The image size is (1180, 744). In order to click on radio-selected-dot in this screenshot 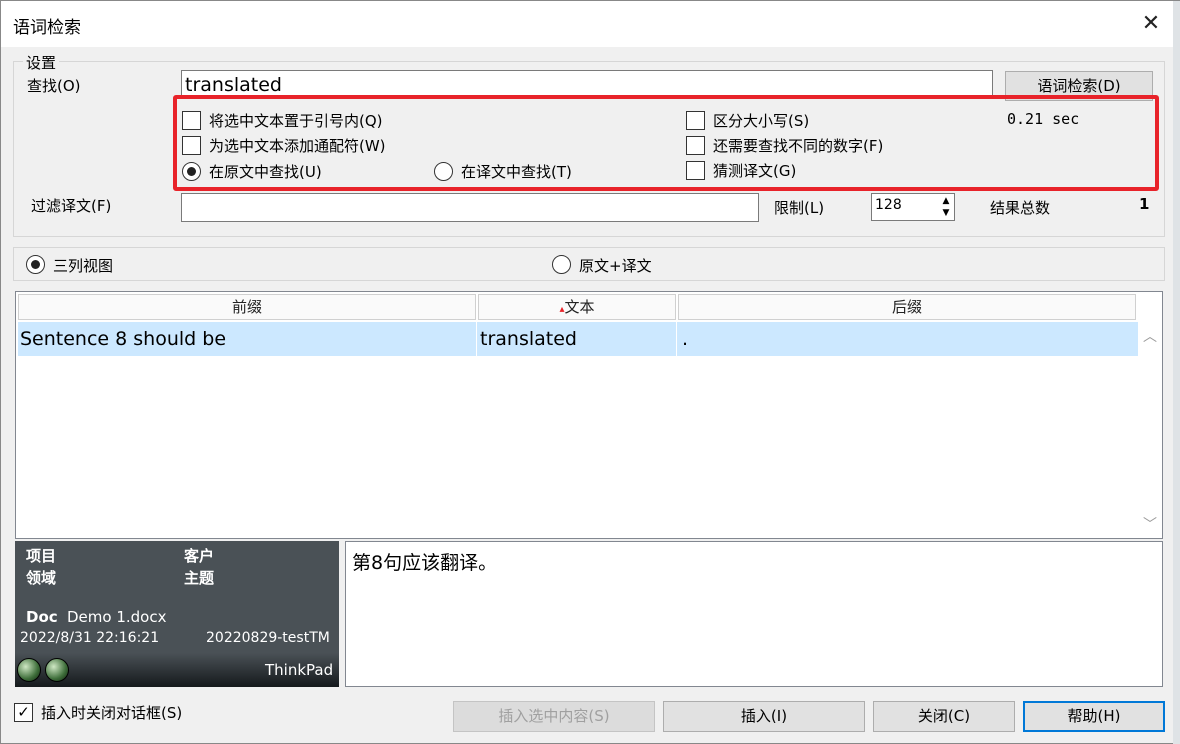, I will do `click(35, 264)`.